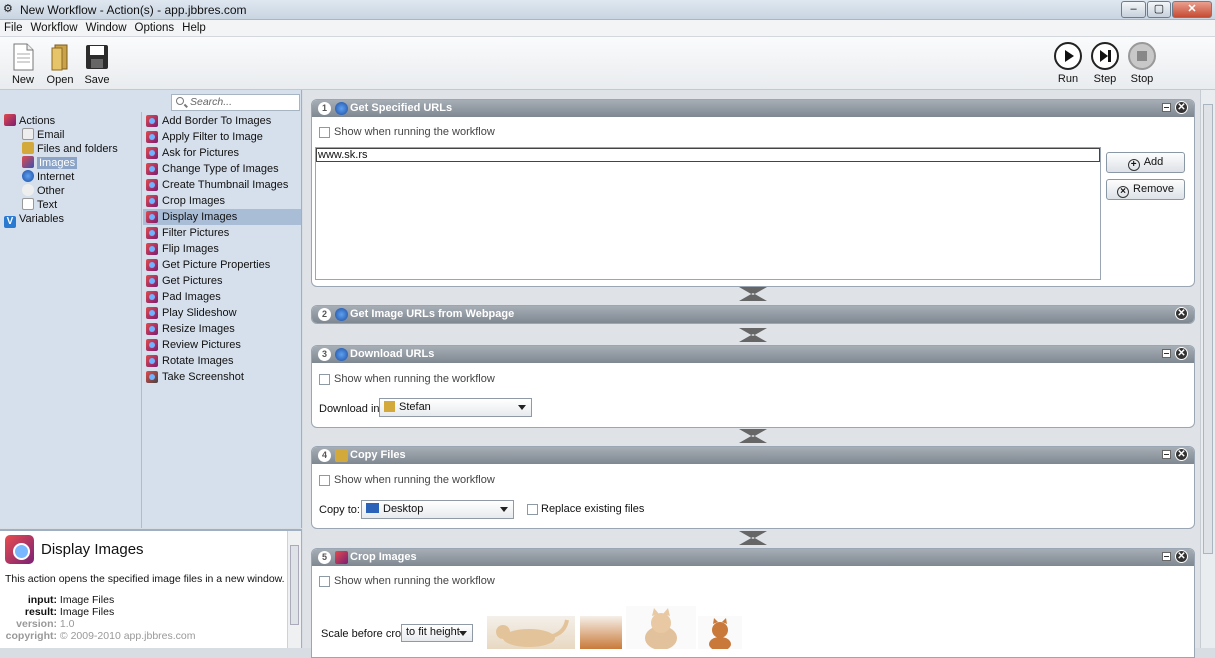  I want to click on run-label: Run, so click(1068, 79).